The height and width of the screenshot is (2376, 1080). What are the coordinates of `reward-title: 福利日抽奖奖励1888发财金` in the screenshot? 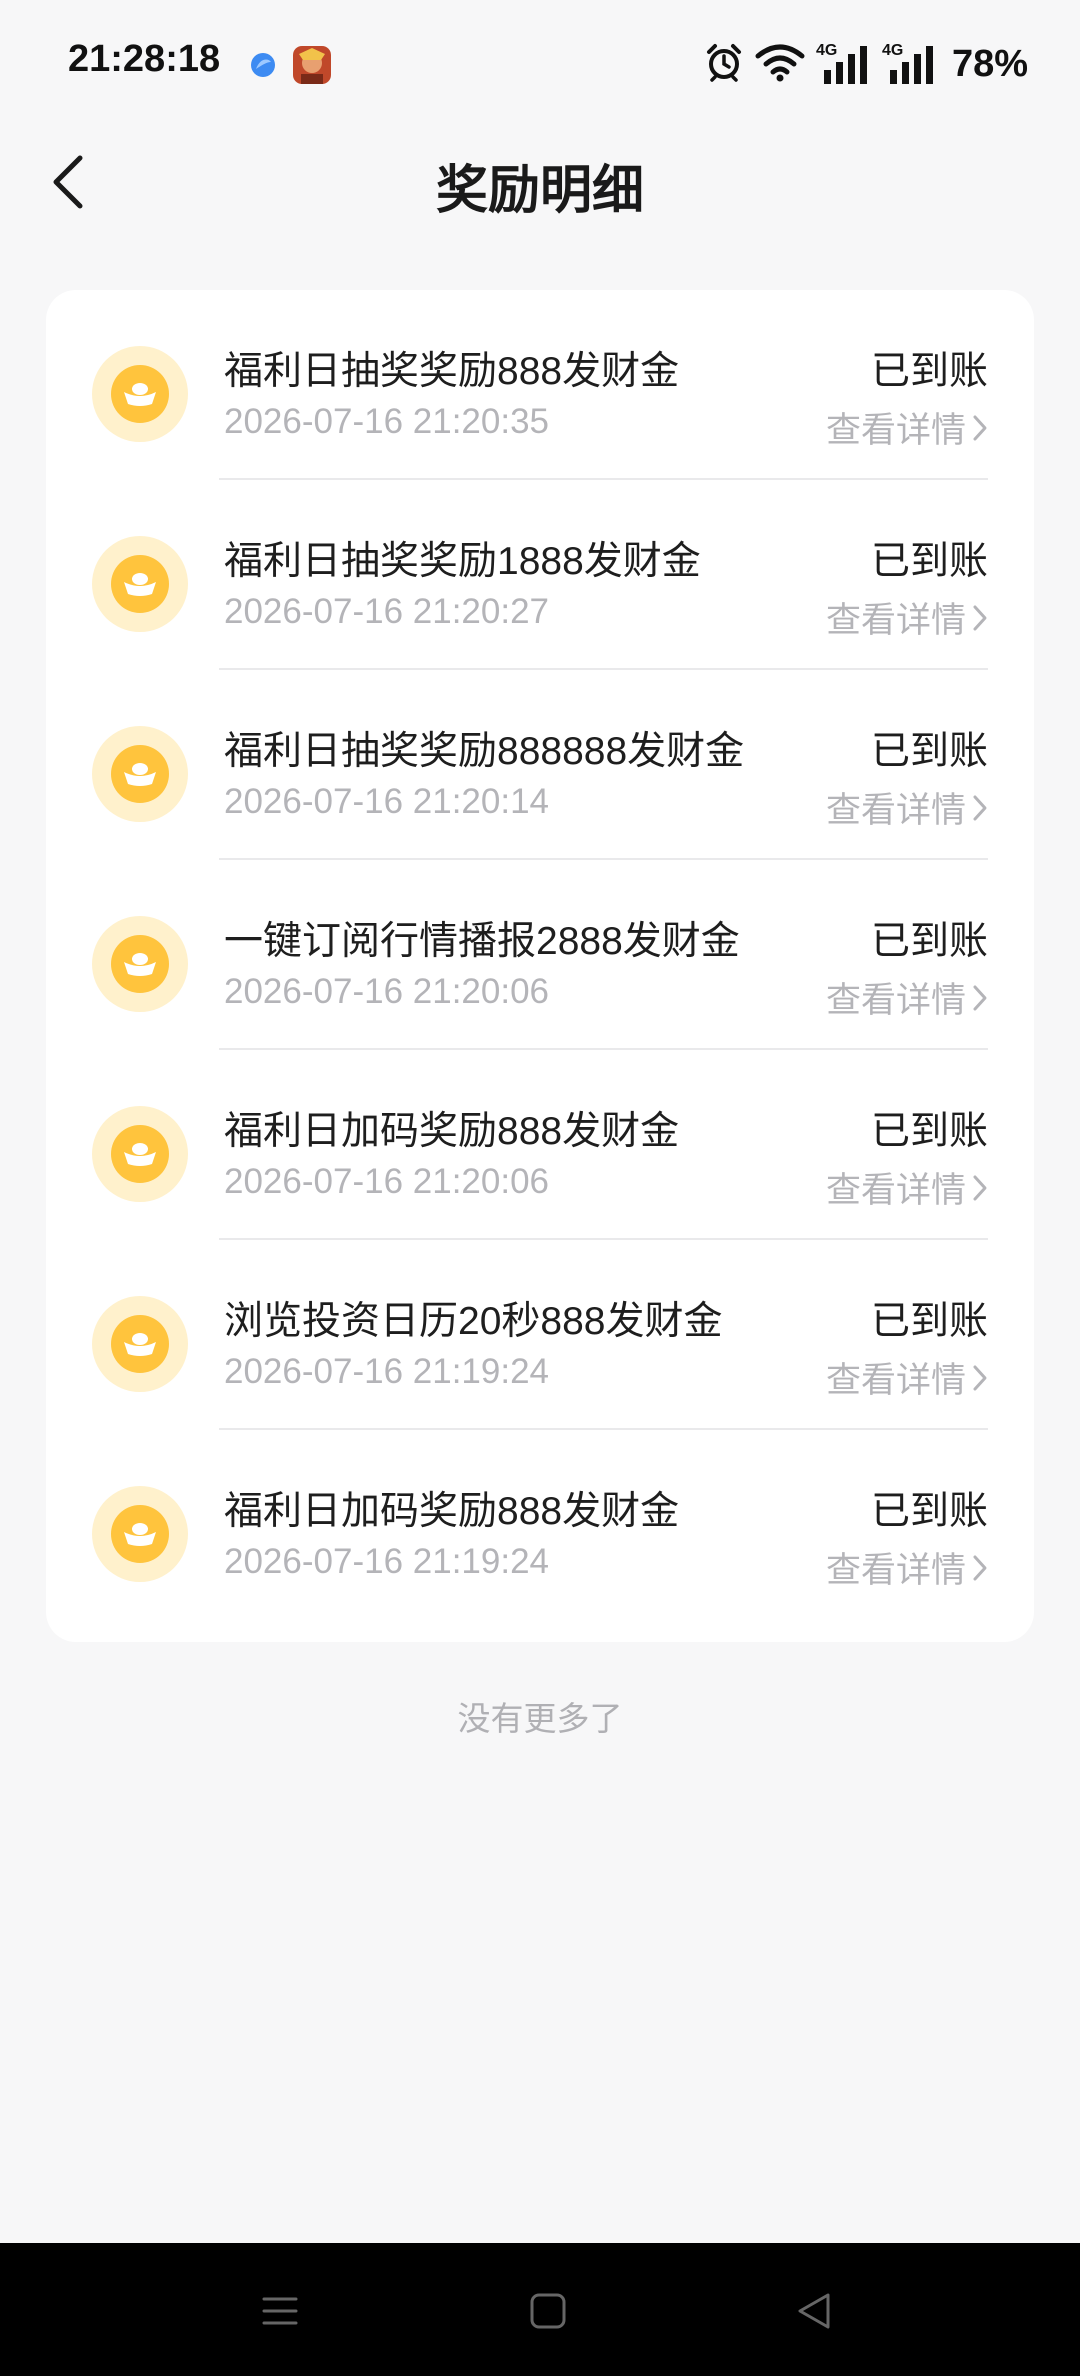 It's located at (462, 561).